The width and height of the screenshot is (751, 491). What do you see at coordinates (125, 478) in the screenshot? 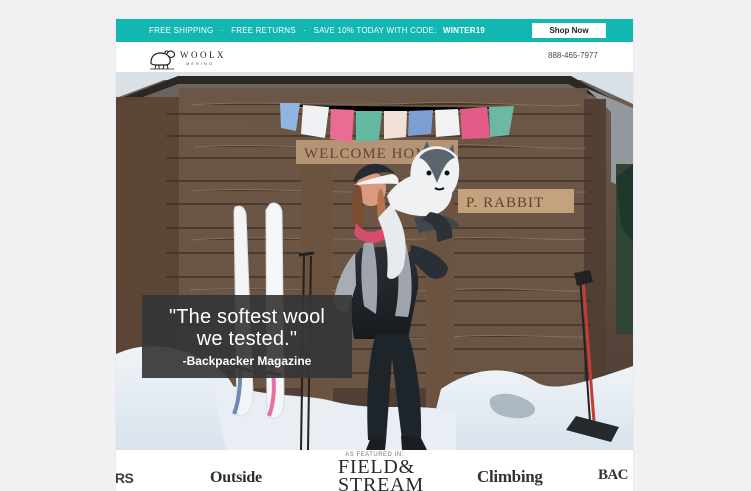
I see `featured-brand-partial-left: ERS` at bounding box center [125, 478].